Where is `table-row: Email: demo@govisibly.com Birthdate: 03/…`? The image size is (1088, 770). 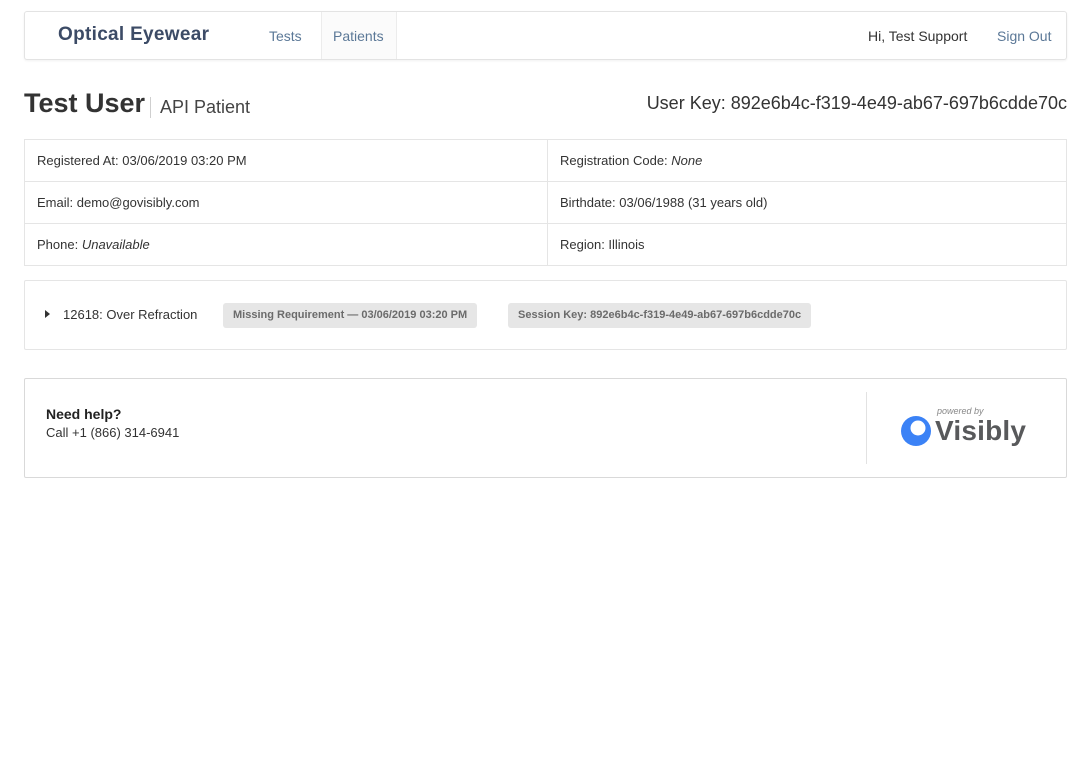 table-row: Email: demo@govisibly.com Birthdate: 03/… is located at coordinates (545, 202).